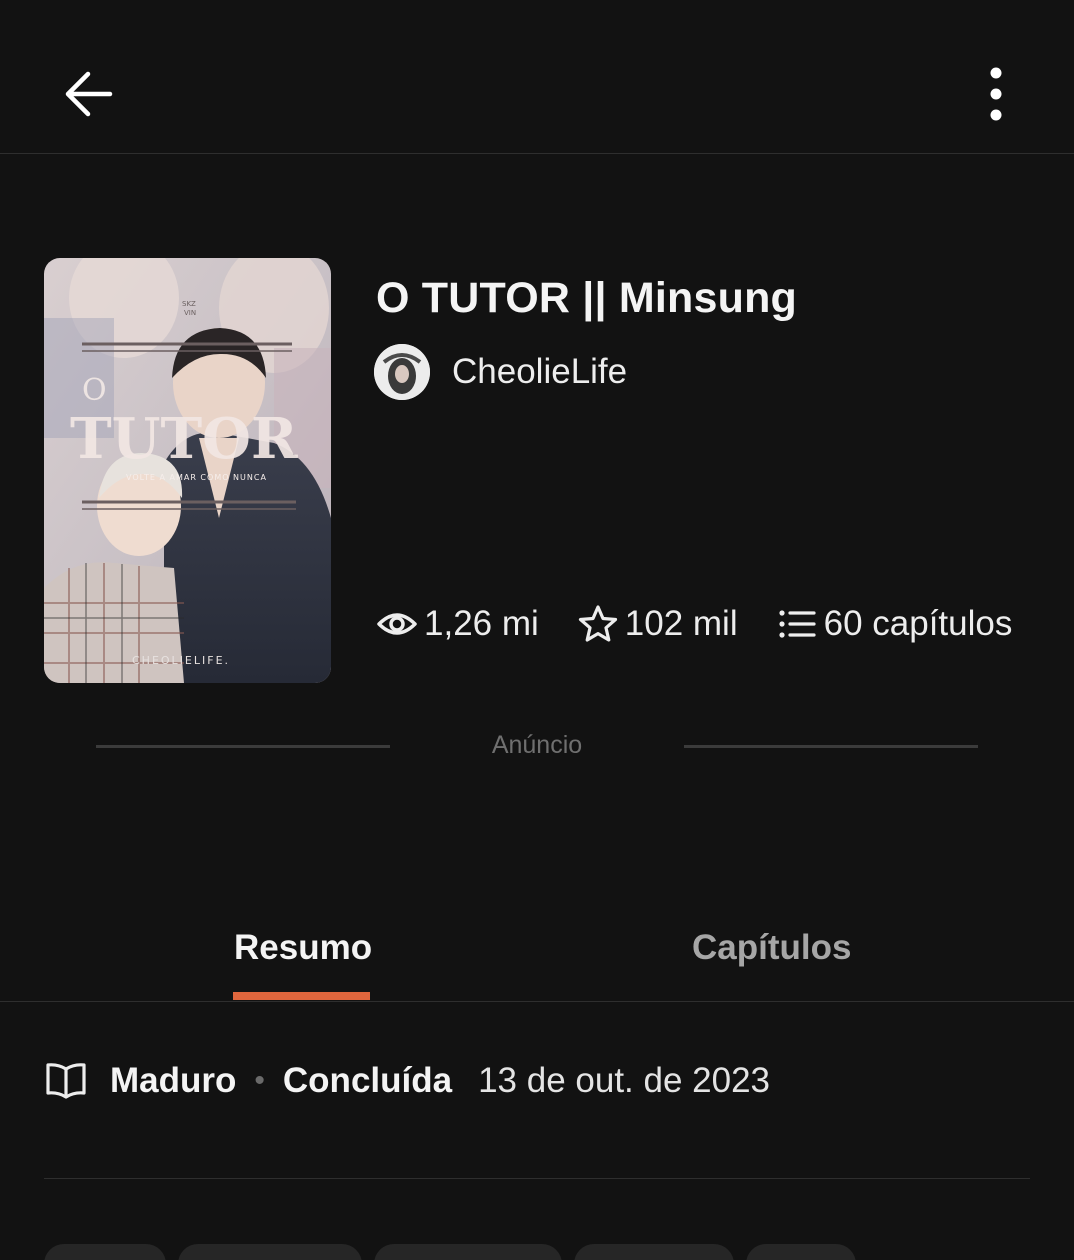 The height and width of the screenshot is (1260, 1074). I want to click on svg-text: SKZ, so click(189, 304).